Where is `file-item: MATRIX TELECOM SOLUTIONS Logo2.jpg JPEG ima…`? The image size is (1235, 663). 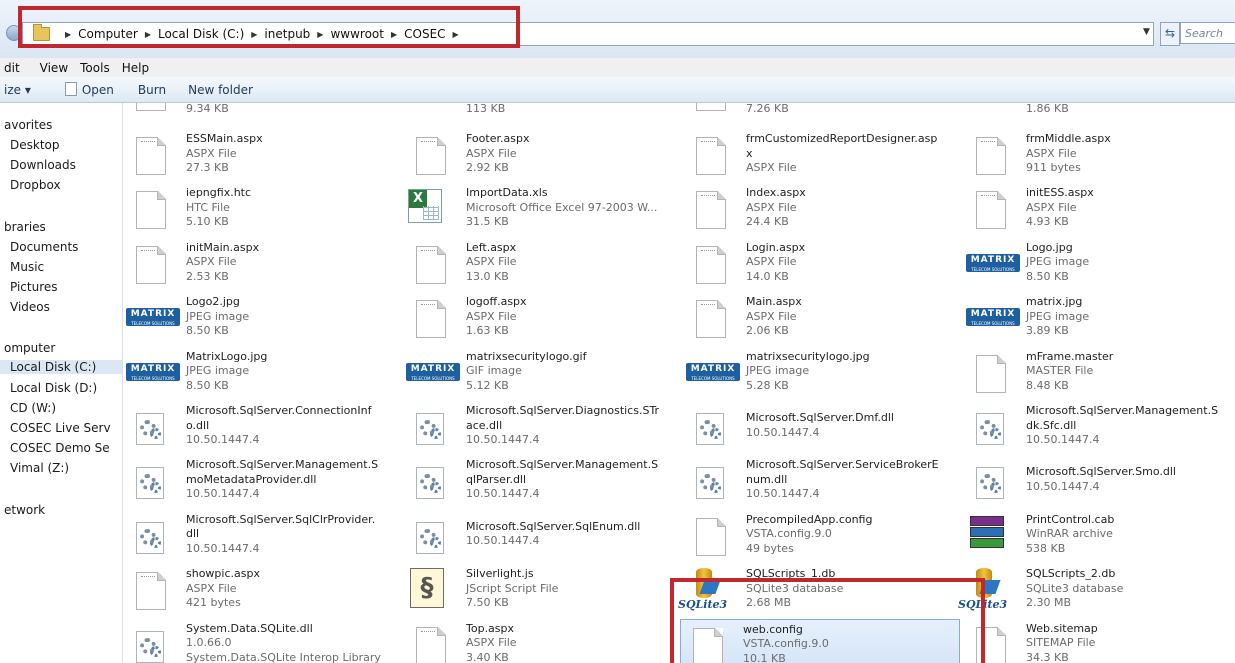
file-item: MATRIX TELECOM SOLUTIONS Logo2.jpg JPEG ima… is located at coordinates (261, 318).